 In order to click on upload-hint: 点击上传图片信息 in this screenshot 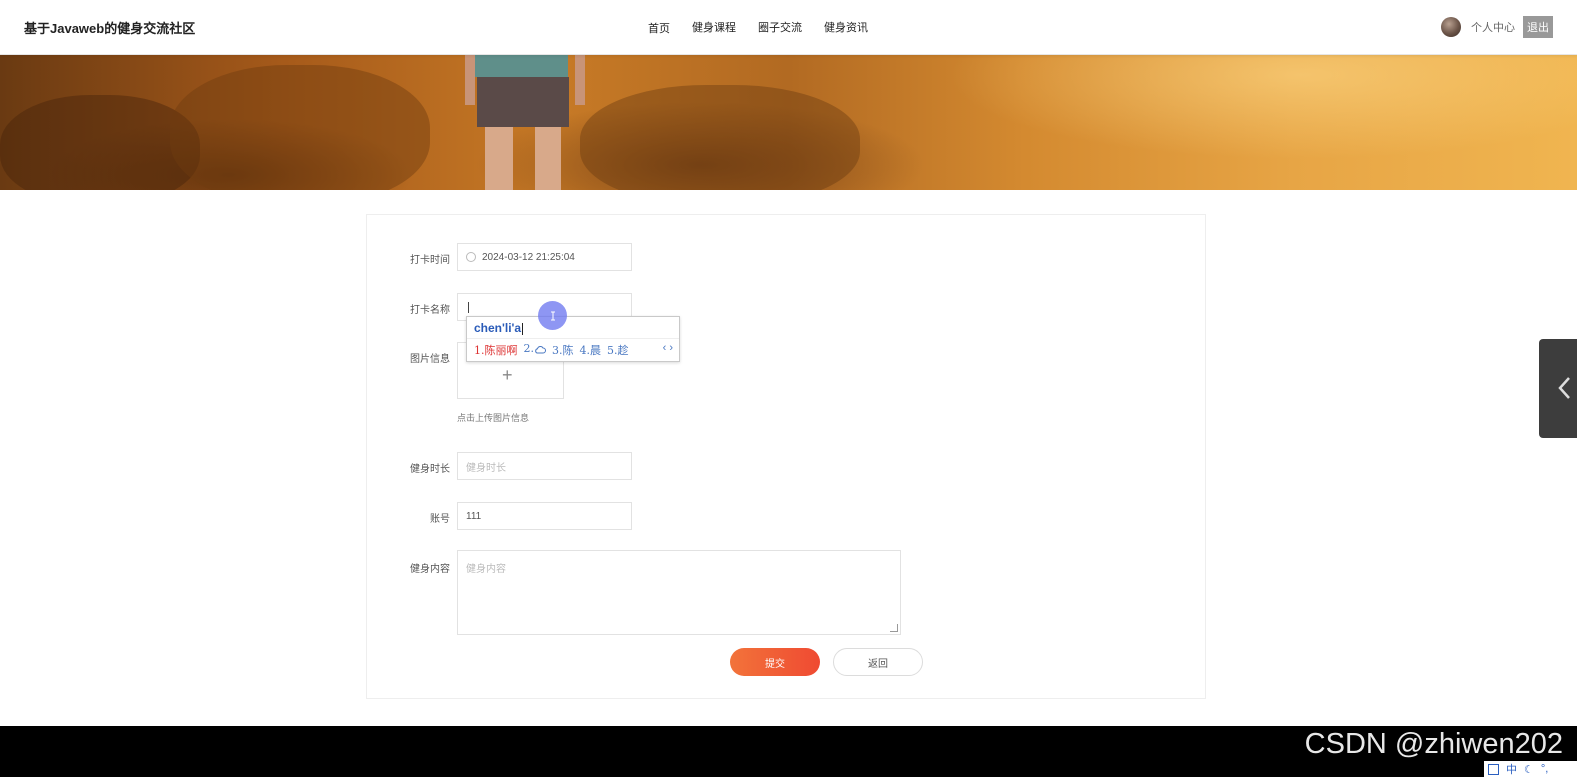, I will do `click(493, 418)`.